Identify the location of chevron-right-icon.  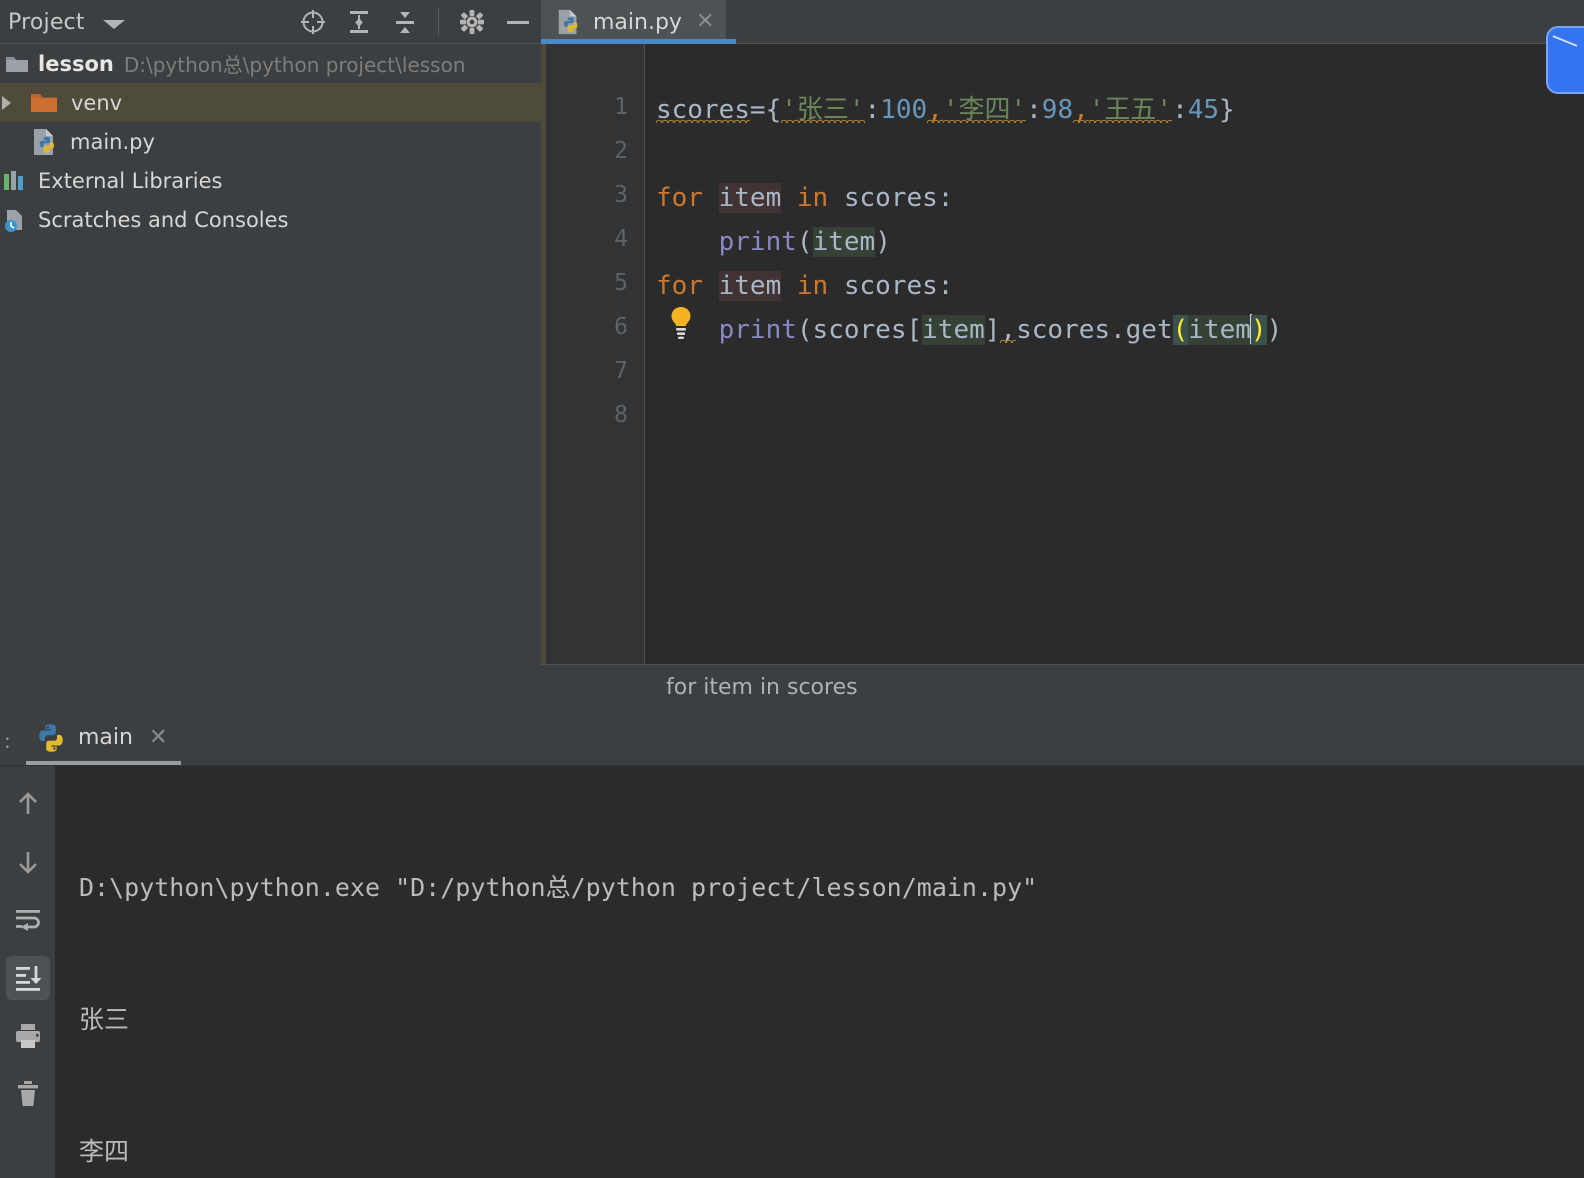
(6, 102).